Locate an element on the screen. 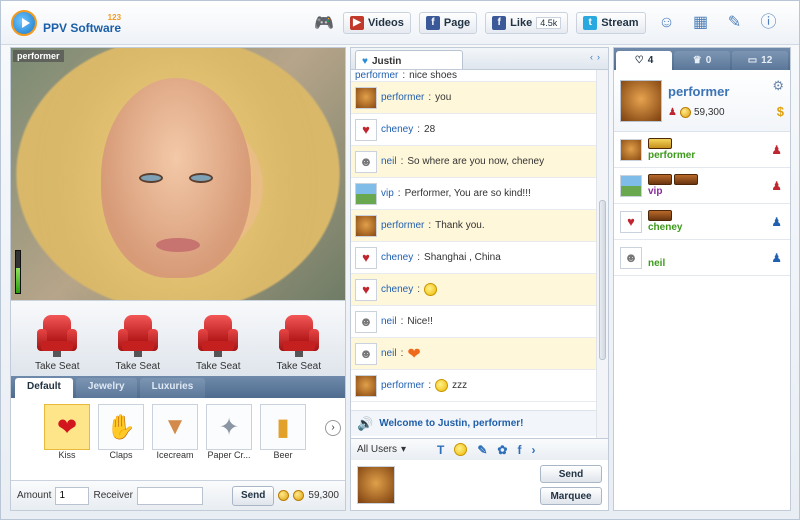  gift-kiss: ❤ Kiss is located at coordinates (67, 432).